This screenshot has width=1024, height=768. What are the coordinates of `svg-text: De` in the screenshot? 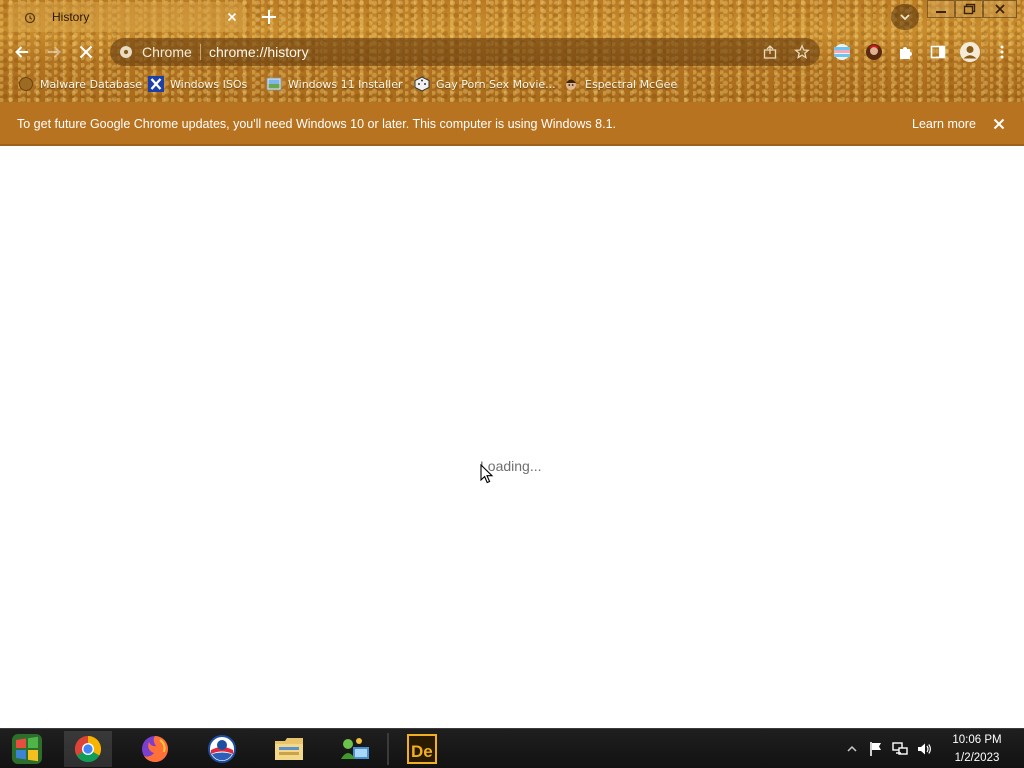 It's located at (422, 751).